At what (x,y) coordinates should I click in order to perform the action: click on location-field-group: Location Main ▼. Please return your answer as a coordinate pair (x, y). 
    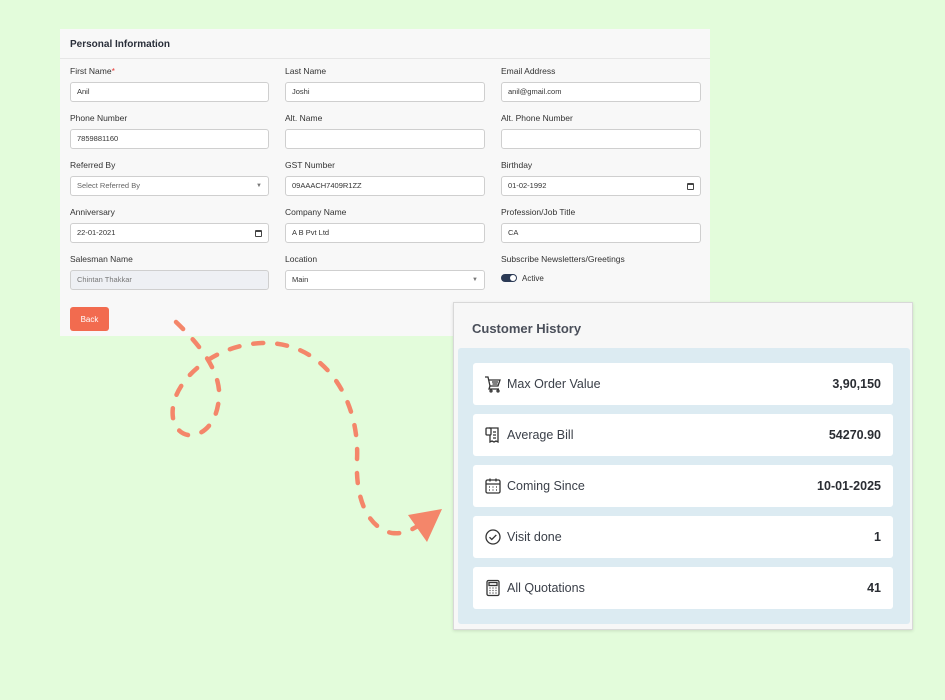
    Looking at the image, I should click on (385, 276).